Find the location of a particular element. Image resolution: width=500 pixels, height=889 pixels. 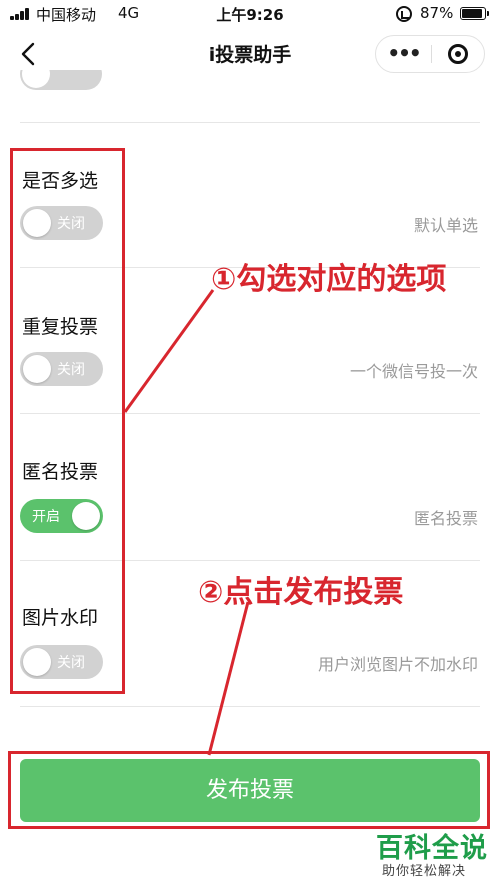

annotation-line-step1 is located at coordinates (169, 351).